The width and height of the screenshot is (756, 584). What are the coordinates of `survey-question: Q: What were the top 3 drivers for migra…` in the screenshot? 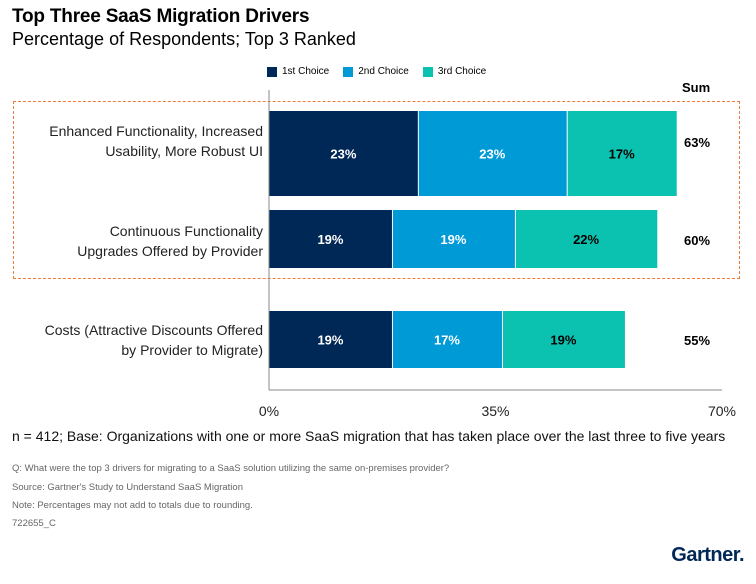 It's located at (231, 468).